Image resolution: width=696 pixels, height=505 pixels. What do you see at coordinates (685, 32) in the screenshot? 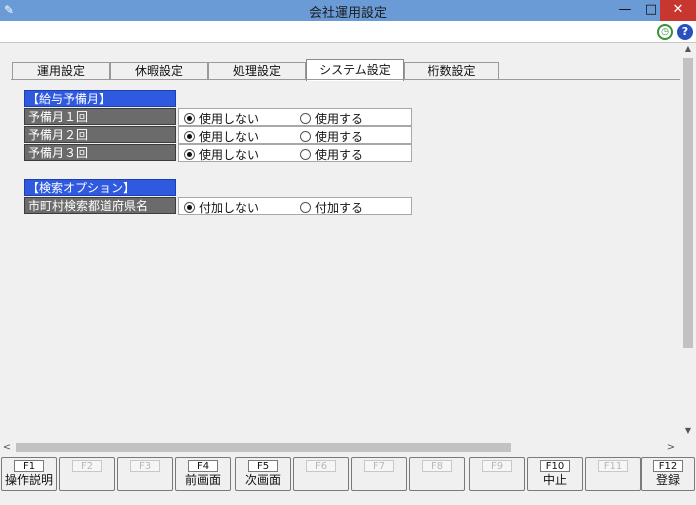
I see `help-icon: ?` at bounding box center [685, 32].